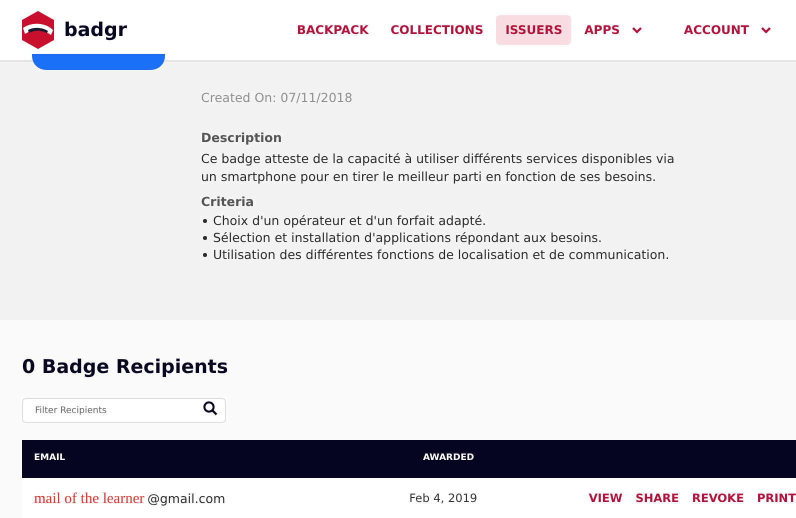 Image resolution: width=796 pixels, height=518 pixels. What do you see at coordinates (534, 30) in the screenshot?
I see `nav-link: ISSUERS` at bounding box center [534, 30].